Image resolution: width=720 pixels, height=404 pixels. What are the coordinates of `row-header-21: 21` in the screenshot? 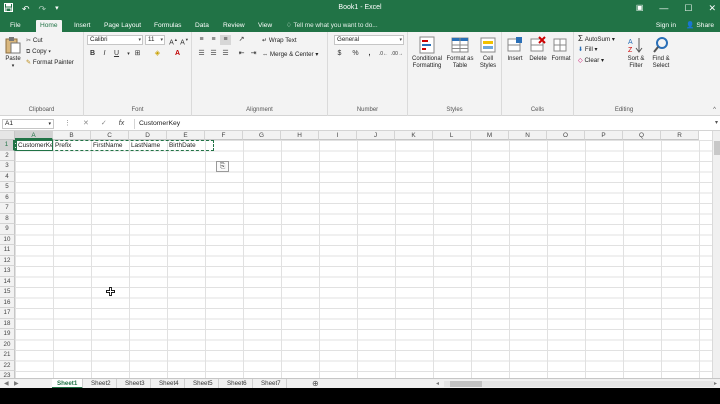 It's located at (7, 355).